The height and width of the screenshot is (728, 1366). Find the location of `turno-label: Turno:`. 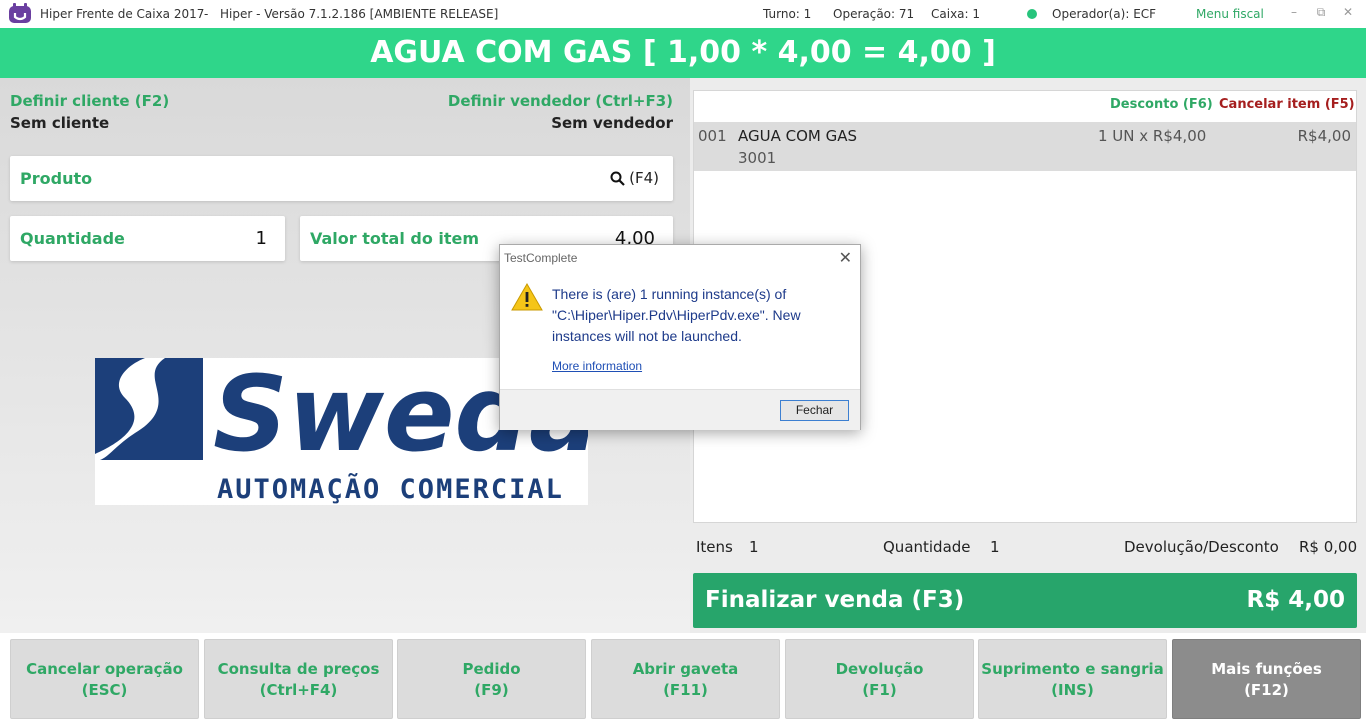

turno-label: Turno: is located at coordinates (781, 14).